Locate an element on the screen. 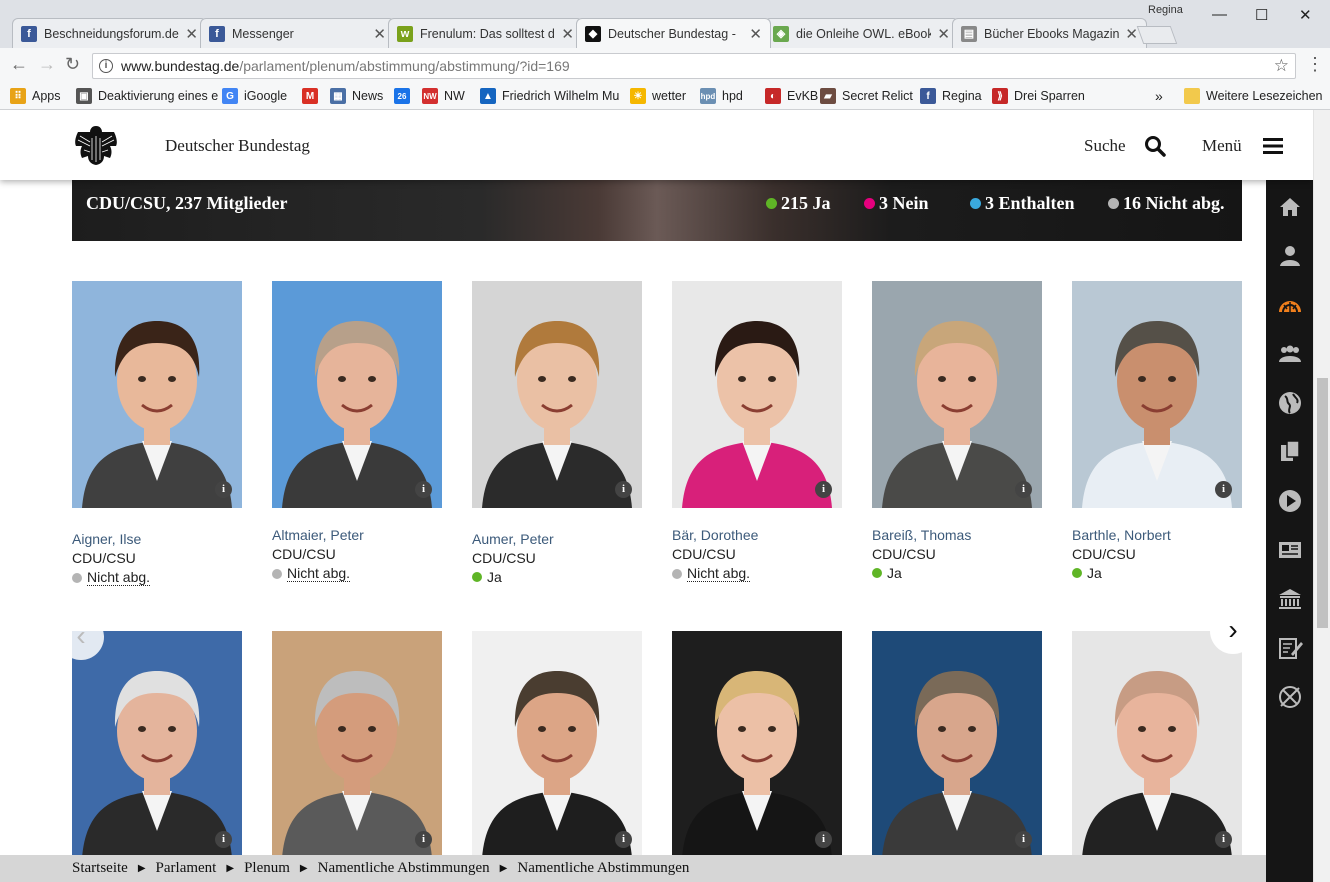 The height and width of the screenshot is (882, 1330). breadcrumb-item: Startseite is located at coordinates (100, 868).